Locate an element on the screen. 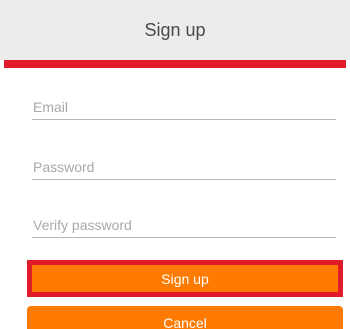 The image size is (350, 329). verify-password-field is located at coordinates (184, 223).